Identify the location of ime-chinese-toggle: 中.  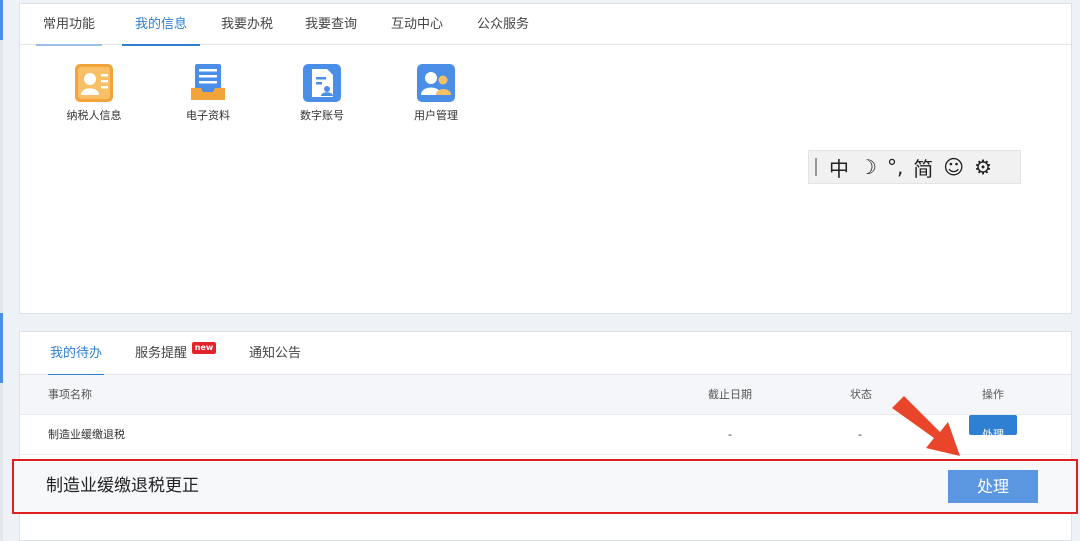
(839, 167).